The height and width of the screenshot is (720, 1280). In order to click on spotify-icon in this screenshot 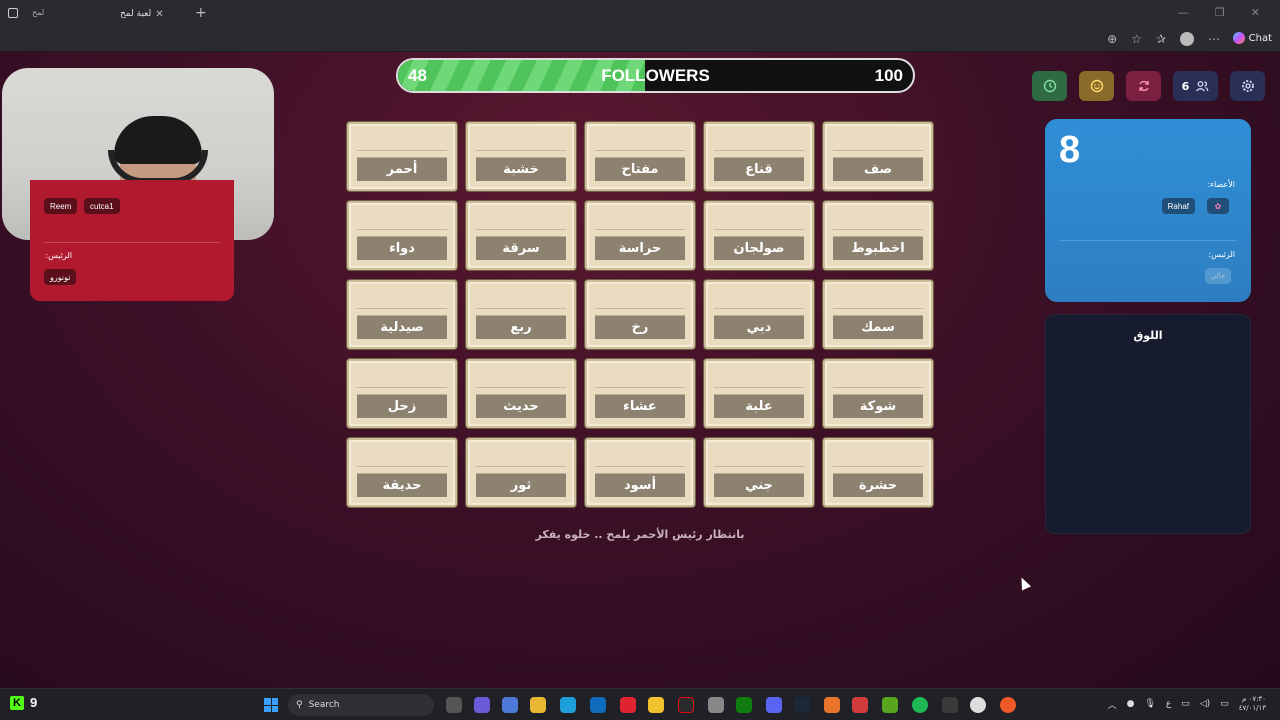, I will do `click(920, 705)`.